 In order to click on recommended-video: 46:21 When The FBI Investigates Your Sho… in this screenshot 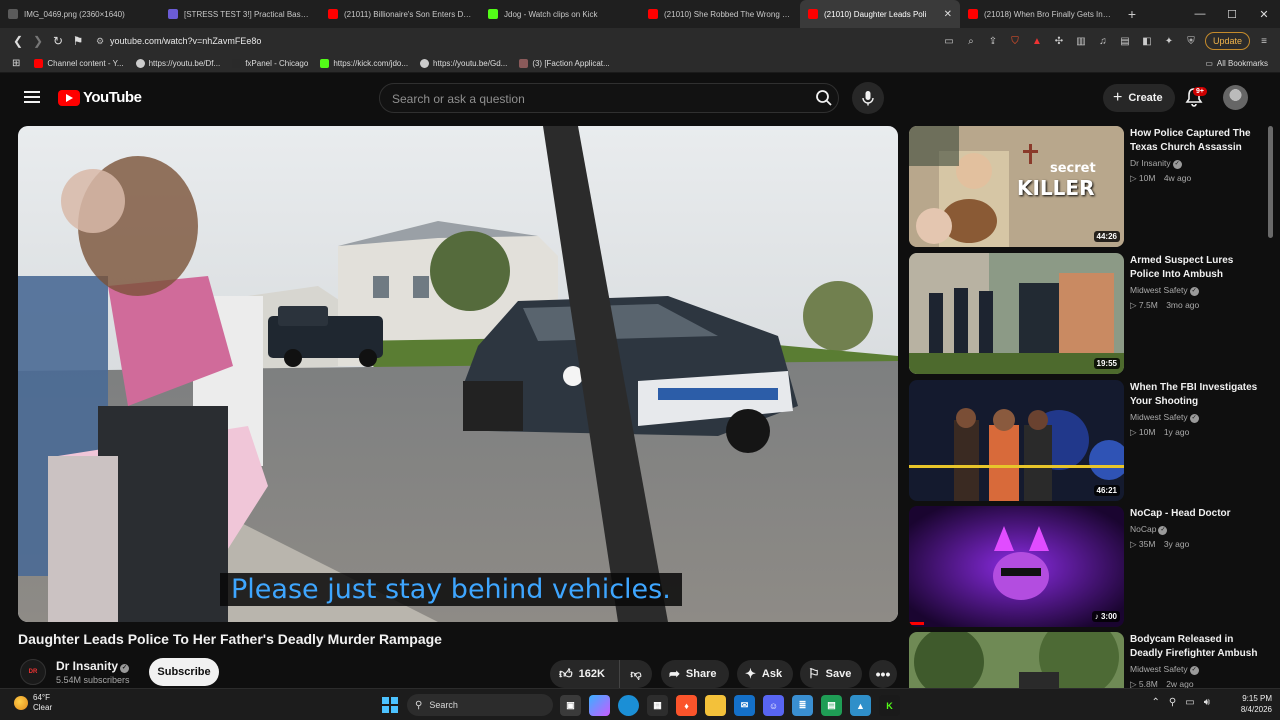, I will do `click(1084, 441)`.